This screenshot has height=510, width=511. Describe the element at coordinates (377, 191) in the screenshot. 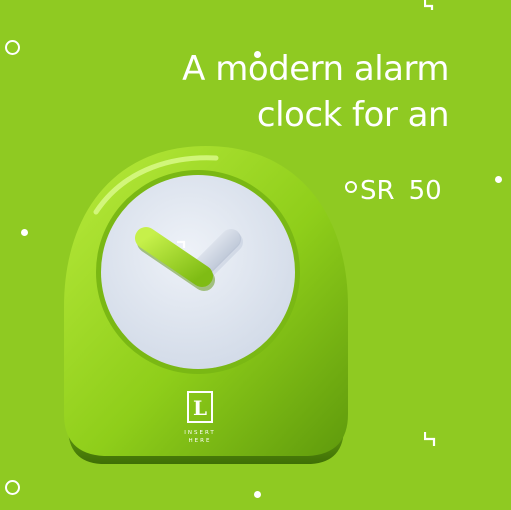

I see `price-currency: SR` at that location.